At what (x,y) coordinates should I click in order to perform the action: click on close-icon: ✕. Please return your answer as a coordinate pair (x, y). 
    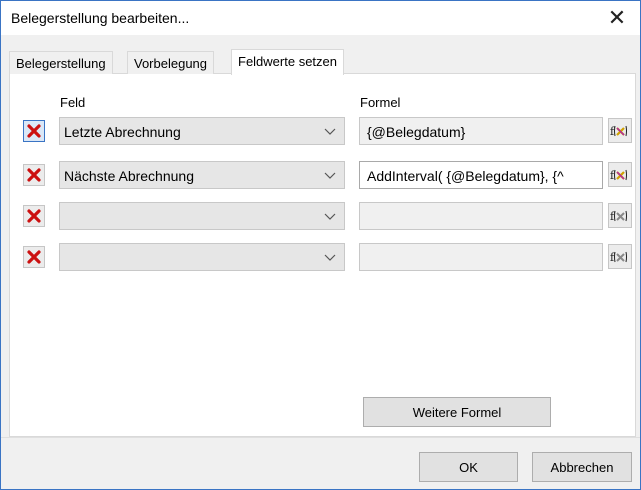
    Looking at the image, I should click on (617, 18).